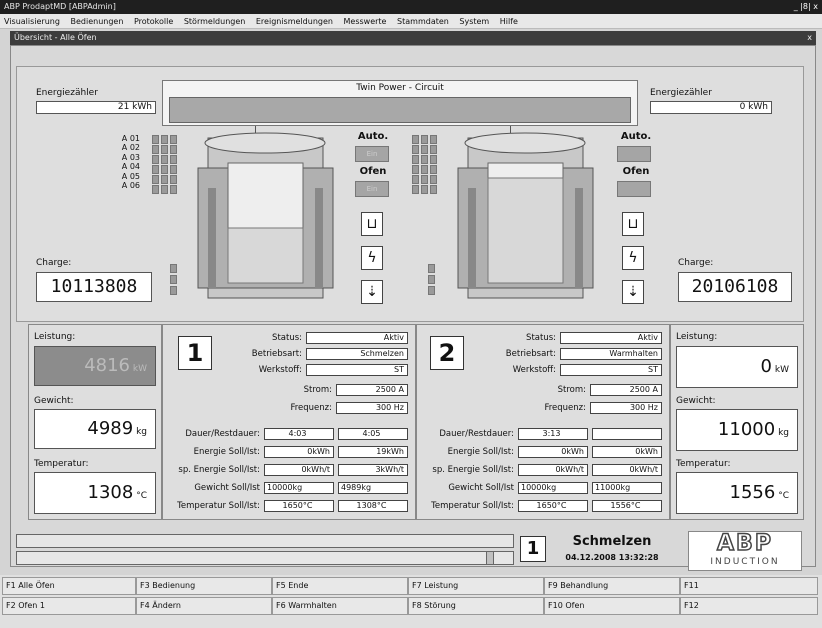  I want to click on menu-messwerte: Messwerte, so click(365, 21).